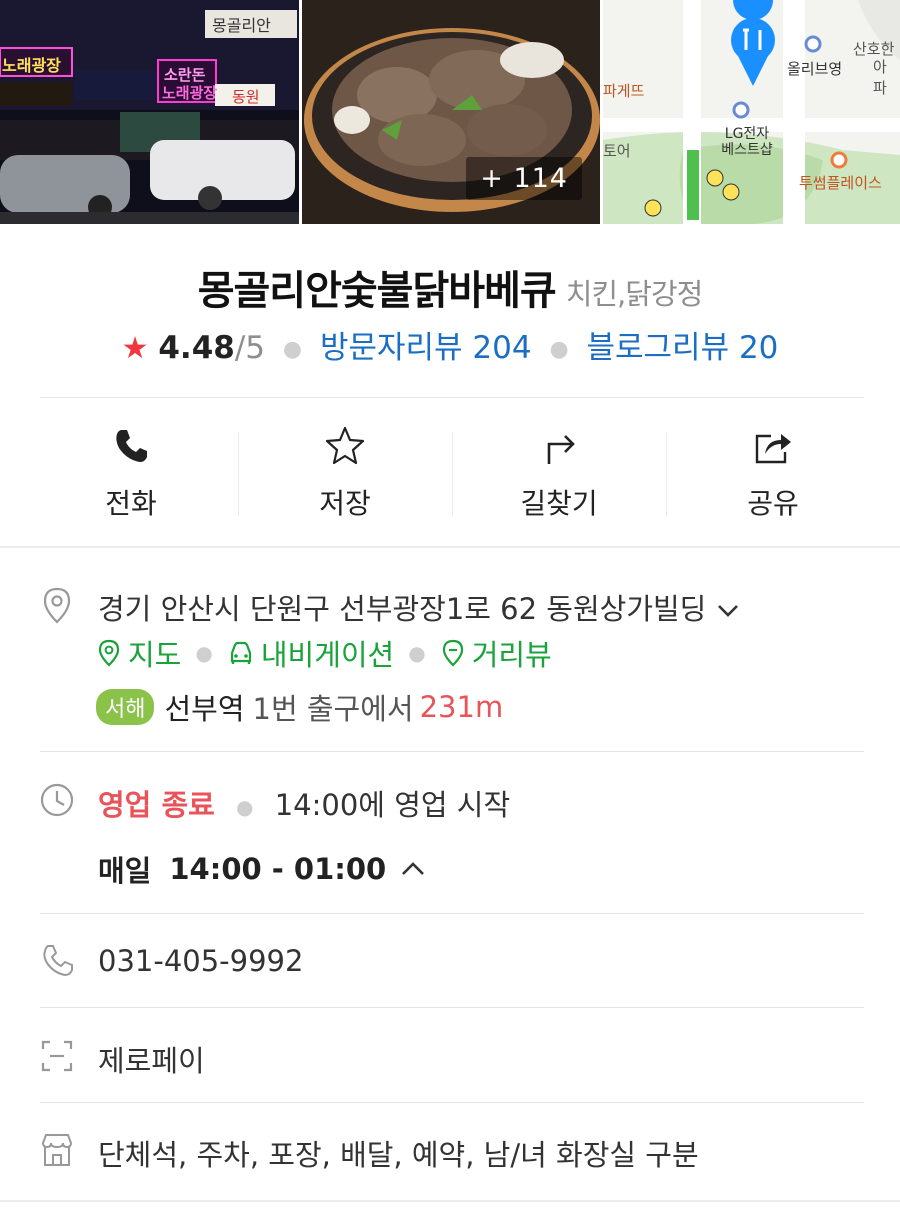 The image size is (900, 1210). What do you see at coordinates (345, 475) in the screenshot?
I see `save-button: 저장` at bounding box center [345, 475].